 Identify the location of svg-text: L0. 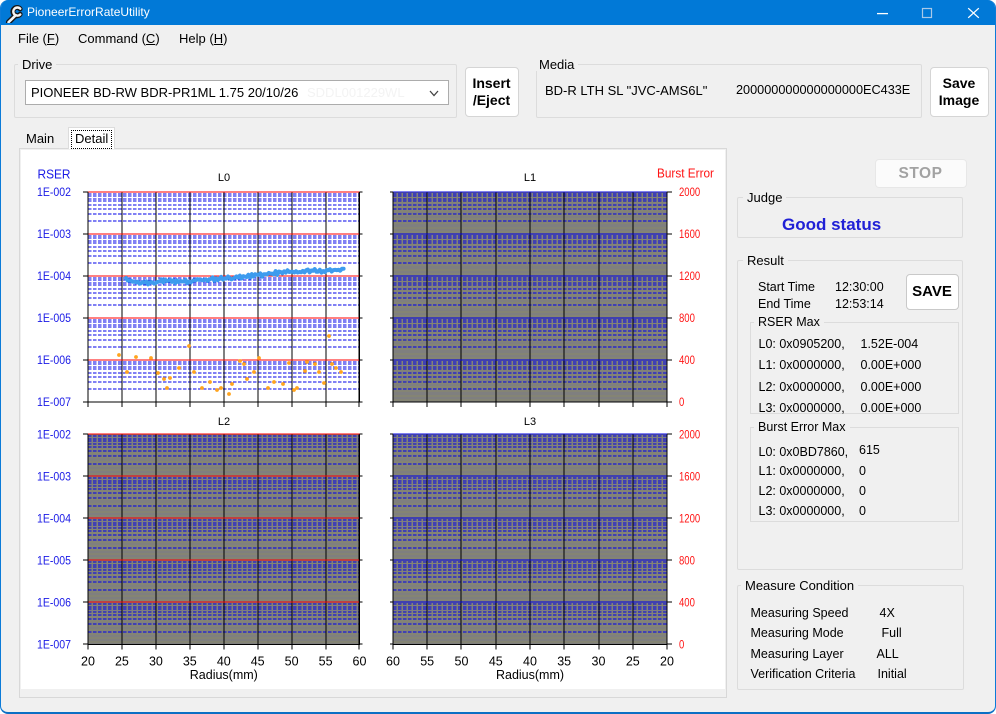
(224, 178).